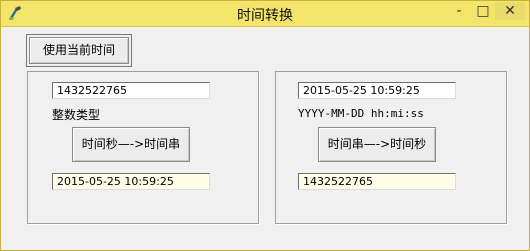 This screenshot has height=251, width=530. What do you see at coordinates (459, 11) in the screenshot?
I see `minimize-button: -` at bounding box center [459, 11].